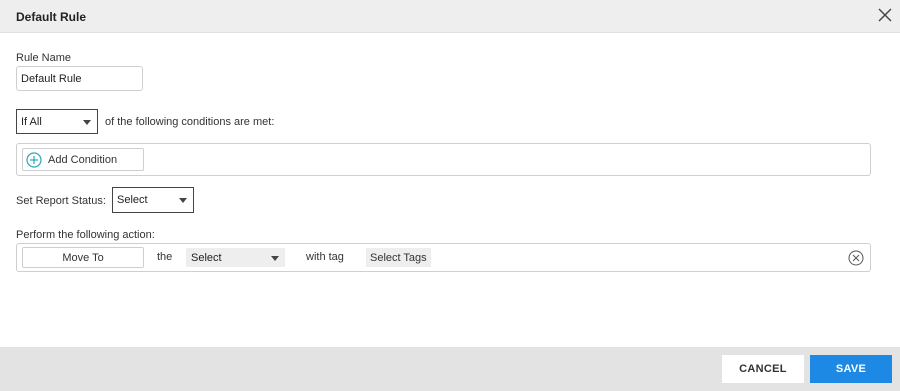 This screenshot has height=391, width=900. I want to click on remove-circle-icon, so click(856, 258).